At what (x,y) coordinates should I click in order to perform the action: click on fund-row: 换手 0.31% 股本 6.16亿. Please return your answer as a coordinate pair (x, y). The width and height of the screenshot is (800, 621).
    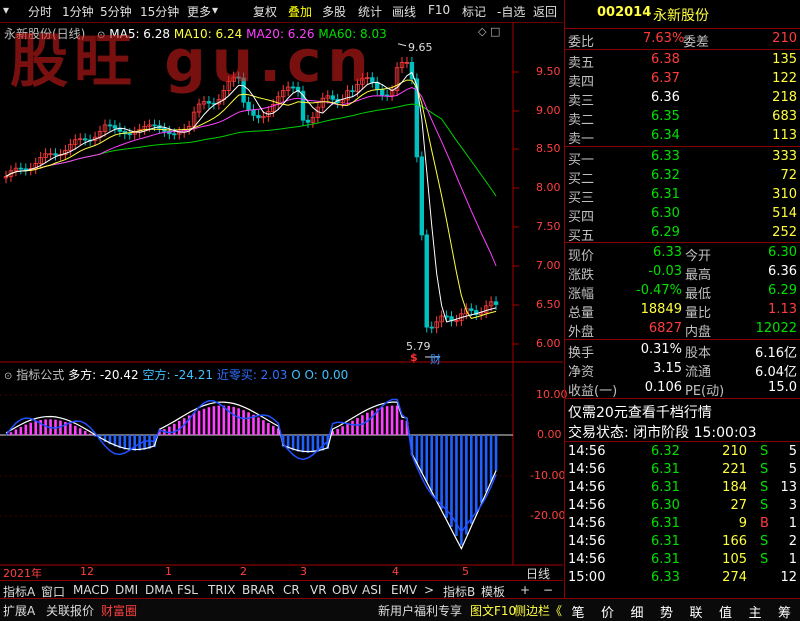
    Looking at the image, I should click on (682, 351).